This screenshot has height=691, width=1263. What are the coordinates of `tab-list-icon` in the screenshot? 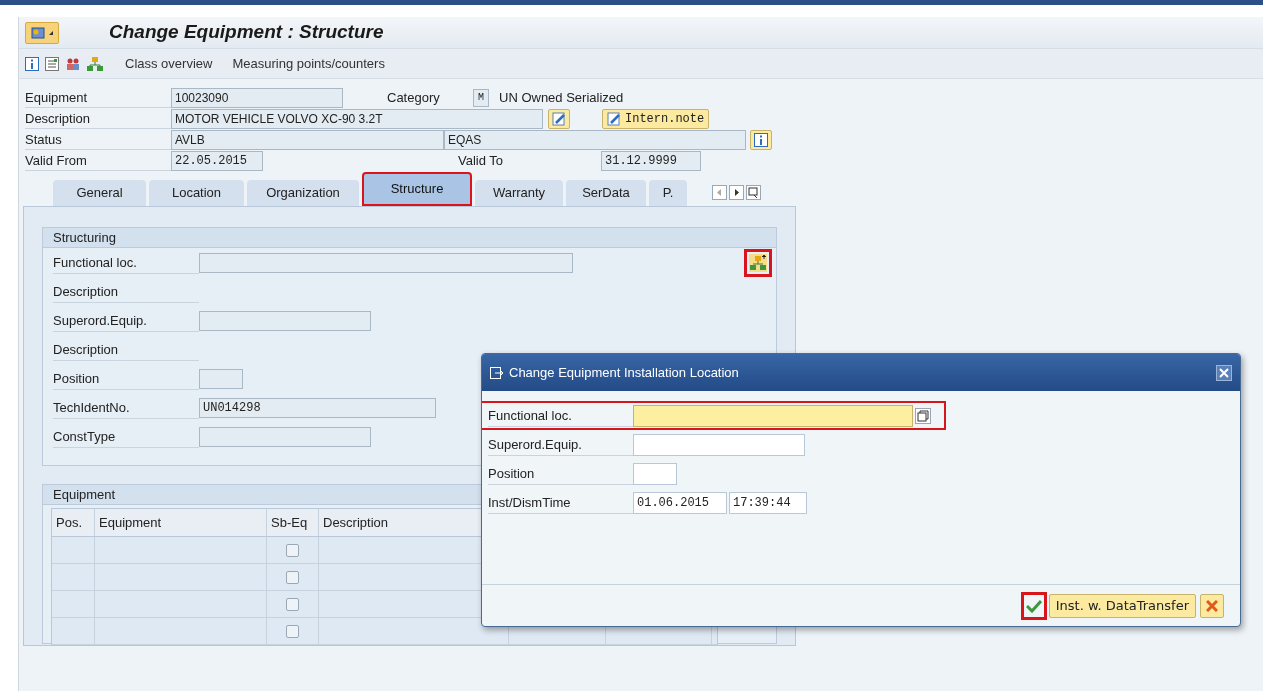 It's located at (753, 192).